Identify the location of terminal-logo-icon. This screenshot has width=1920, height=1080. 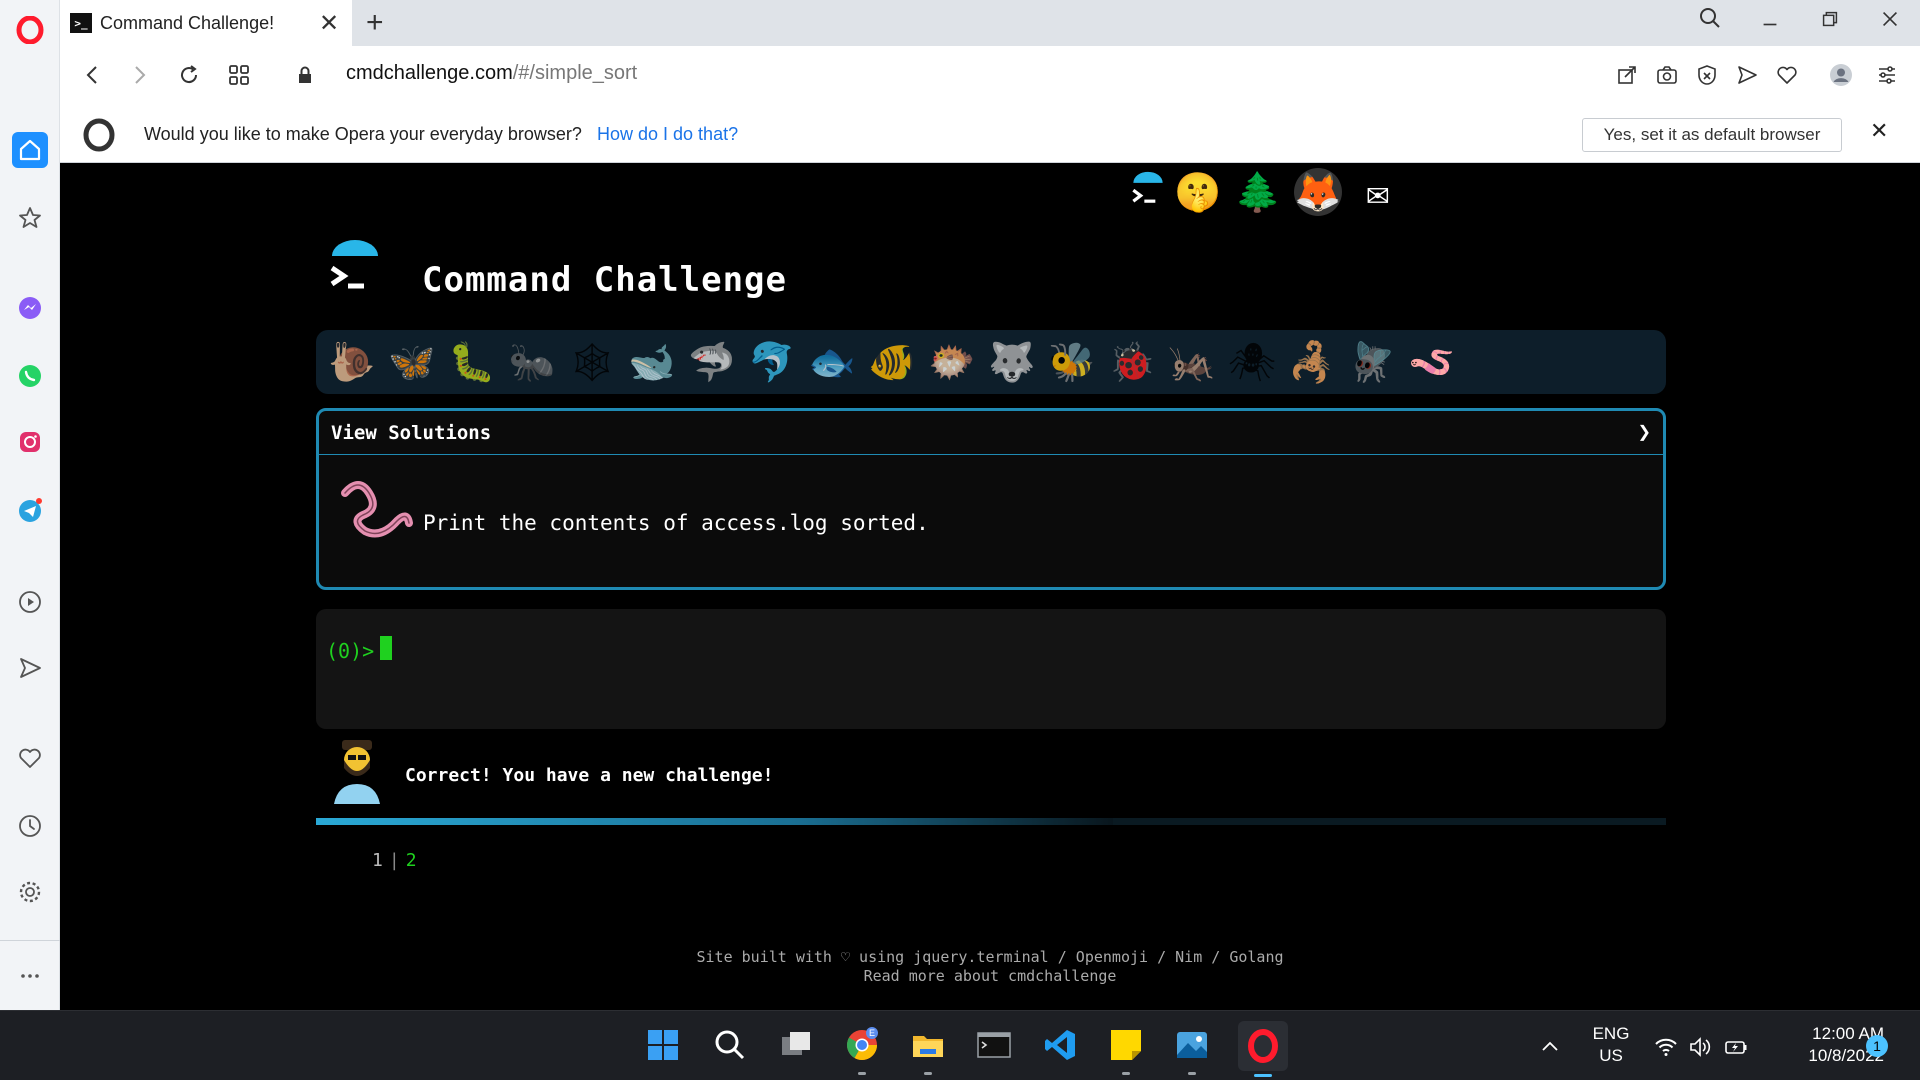
(1148, 192).